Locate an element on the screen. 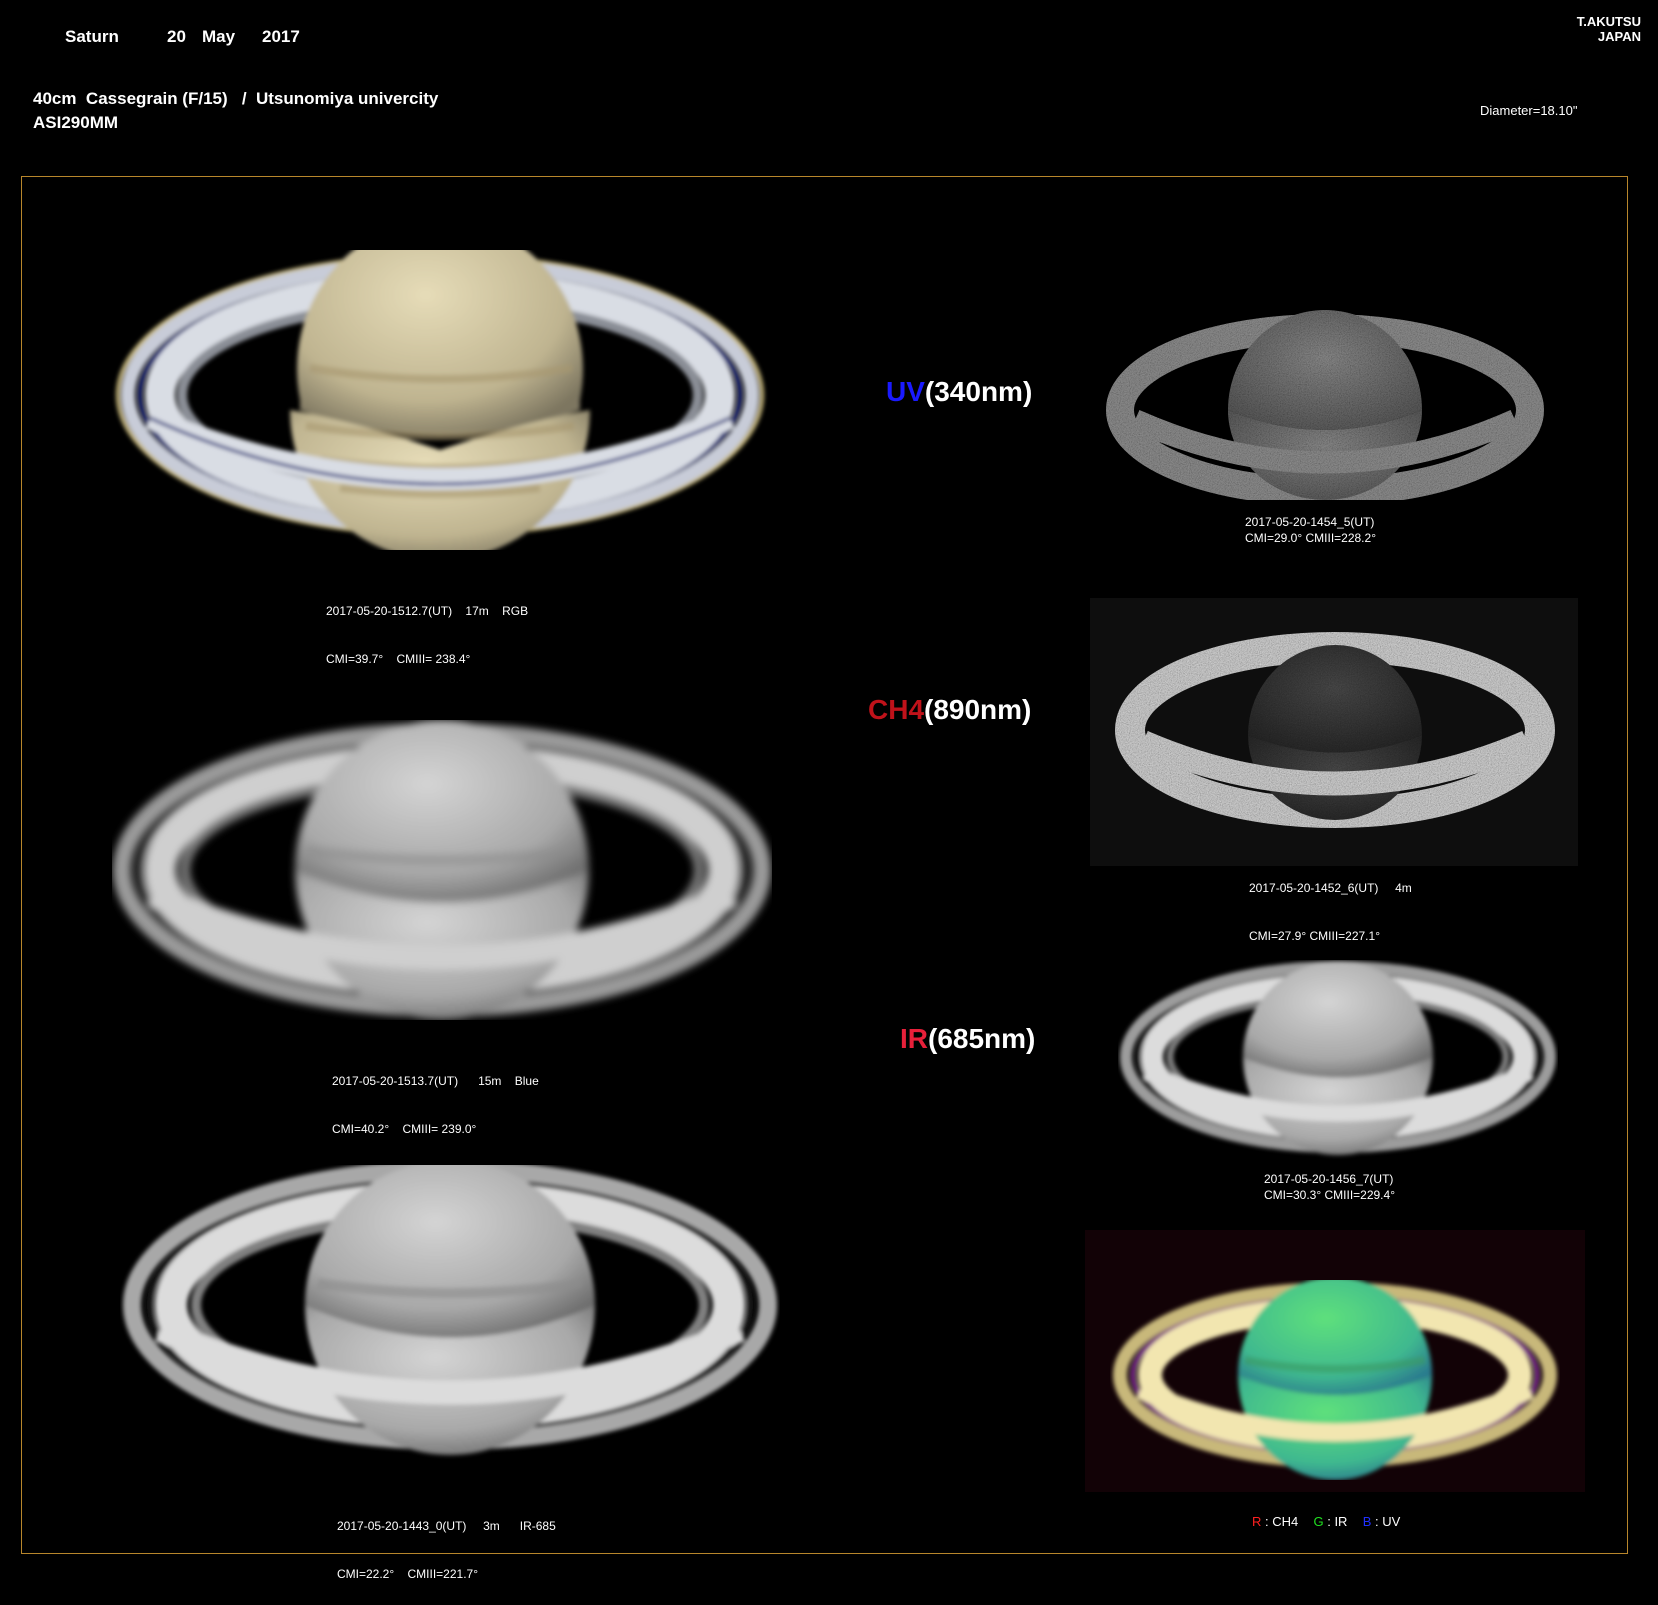 The height and width of the screenshot is (1605, 1658). legend-r-key: R is located at coordinates (1257, 1521).